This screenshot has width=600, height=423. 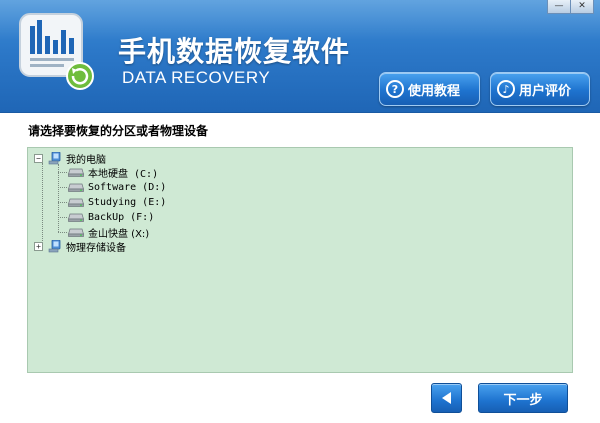 I want to click on next-step-button: 下一步, so click(x=523, y=398).